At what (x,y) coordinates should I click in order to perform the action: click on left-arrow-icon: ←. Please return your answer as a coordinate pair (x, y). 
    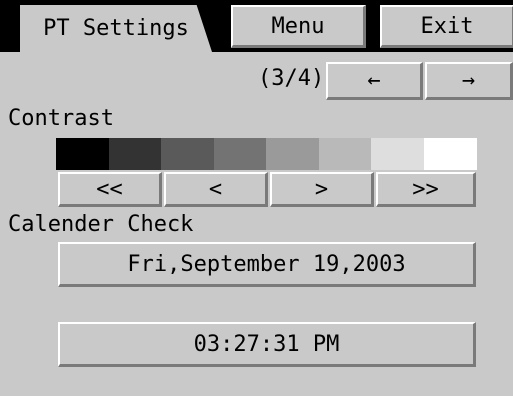
    Looking at the image, I should click on (374, 80).